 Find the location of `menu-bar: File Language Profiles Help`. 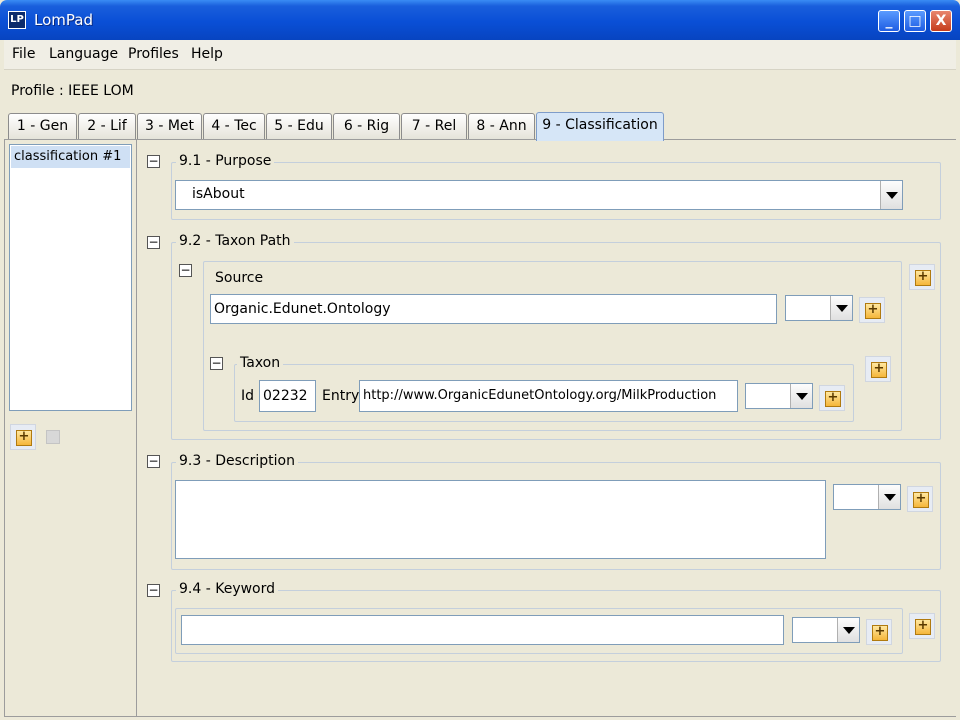

menu-bar: File Language Profiles Help is located at coordinates (480, 55).